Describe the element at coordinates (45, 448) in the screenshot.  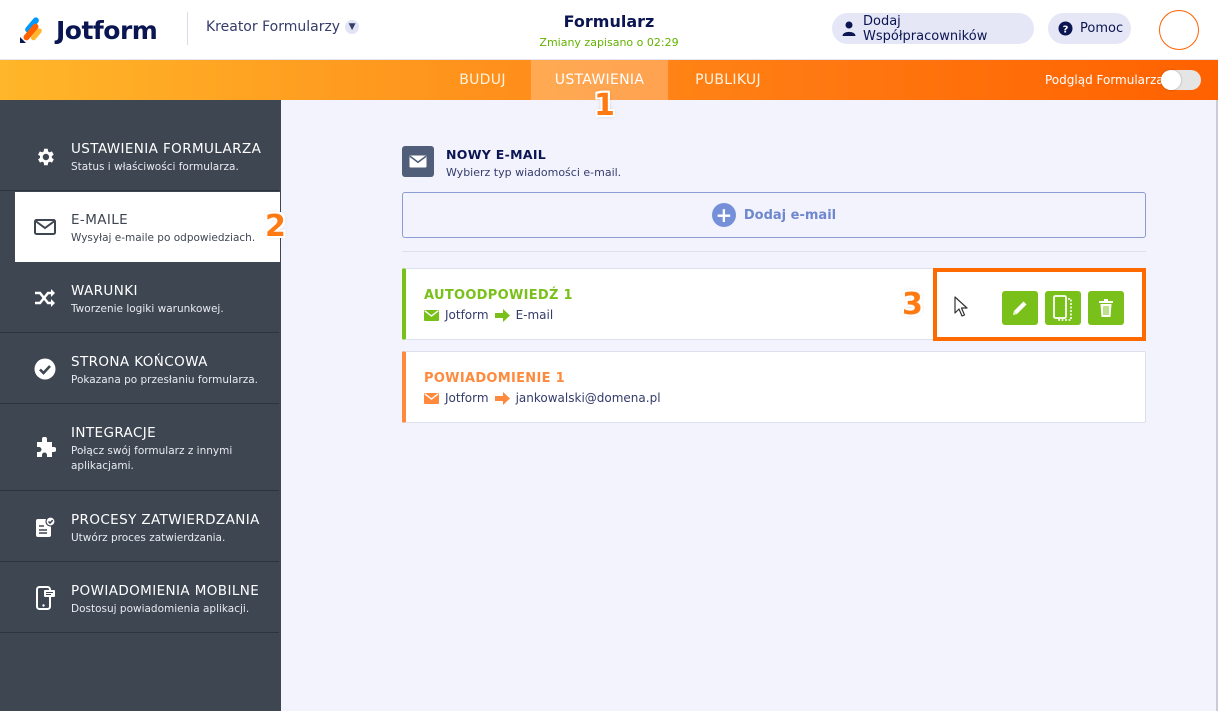
I see `puzzle-icon` at that location.